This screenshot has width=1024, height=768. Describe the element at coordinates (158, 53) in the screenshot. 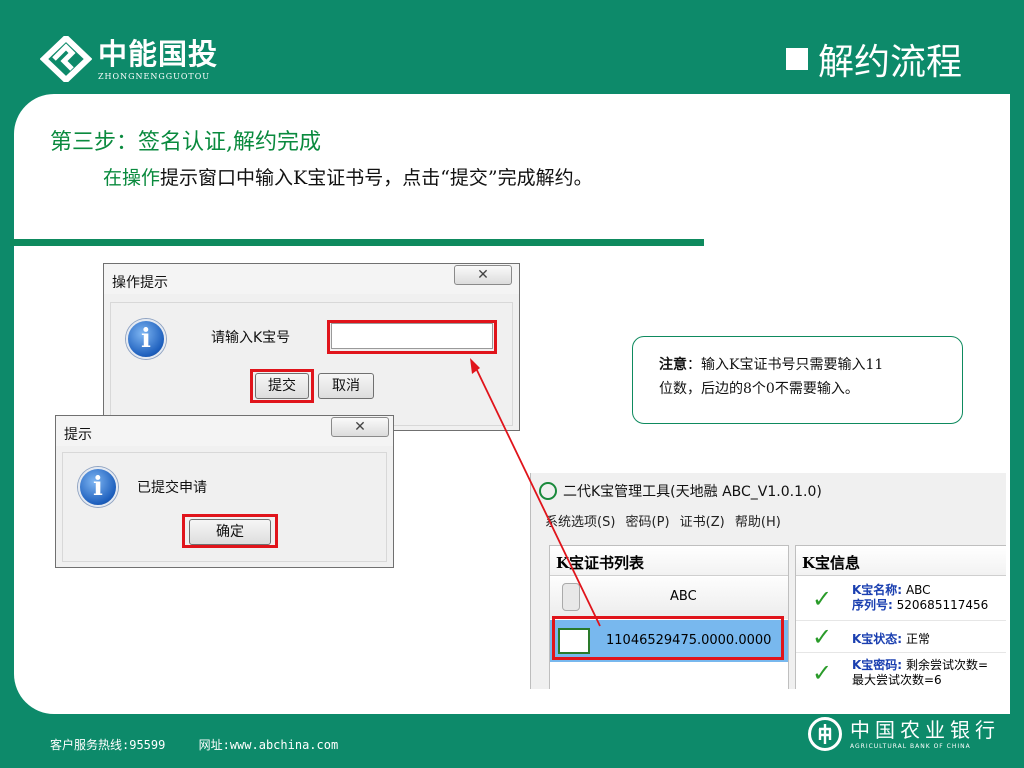

I see `logo-text-cn: 中能国投` at that location.